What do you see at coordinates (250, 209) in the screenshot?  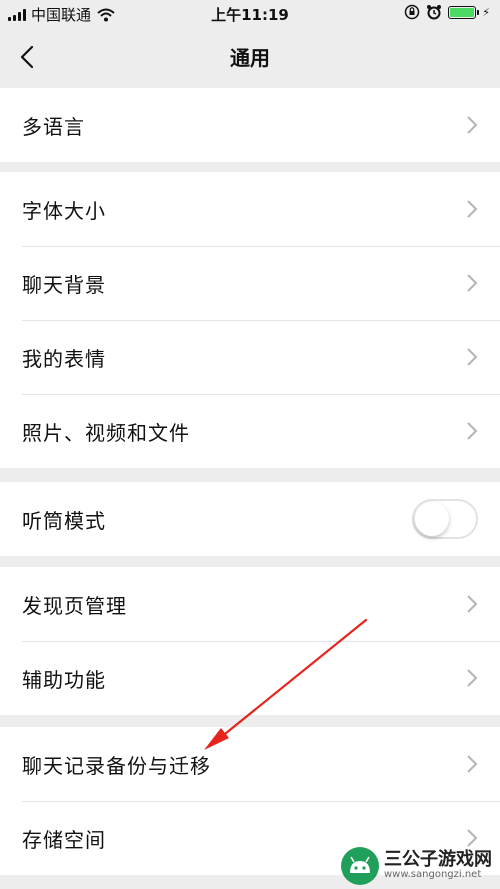 I see `settings-item-font-size: 字体大小` at bounding box center [250, 209].